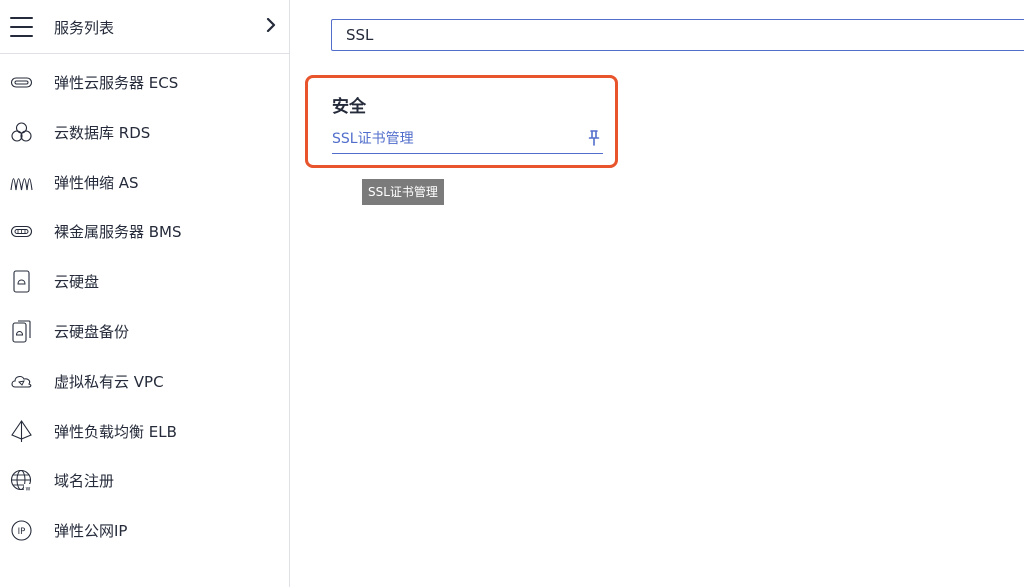 The image size is (1024, 587). Describe the element at coordinates (145, 332) in the screenshot. I see `sidebar-item-vbs: 云硬盘备份` at that location.